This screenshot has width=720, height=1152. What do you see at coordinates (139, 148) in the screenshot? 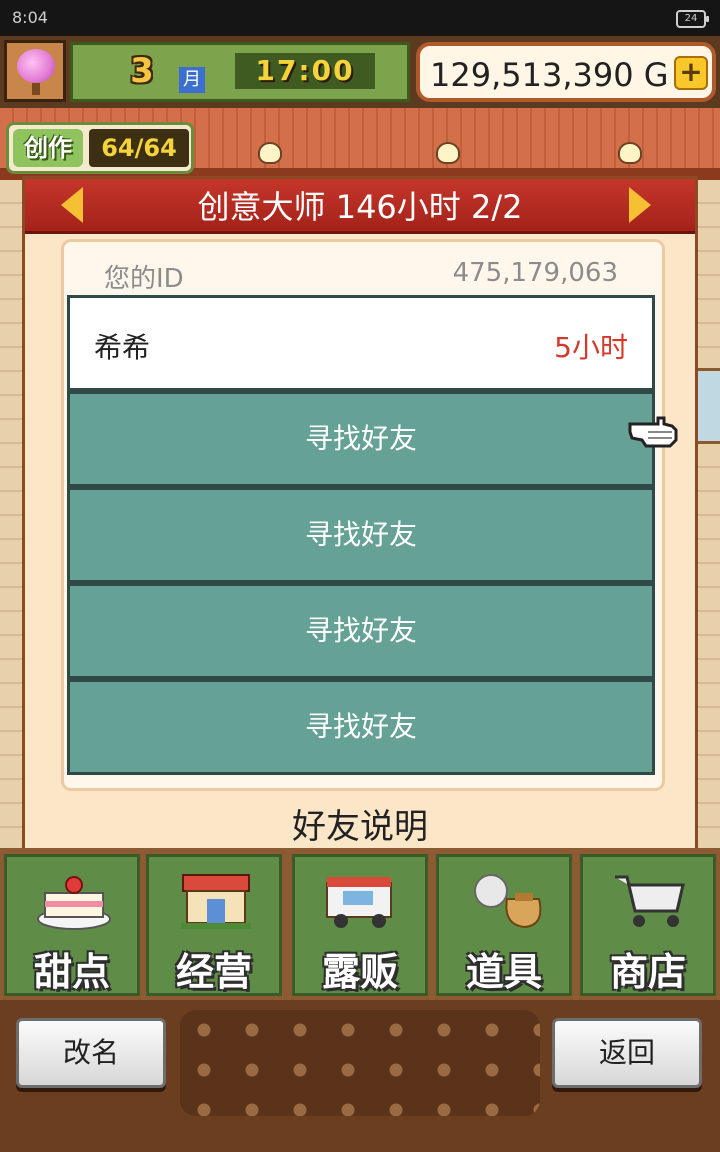
I see `create-count: 64/64` at bounding box center [139, 148].